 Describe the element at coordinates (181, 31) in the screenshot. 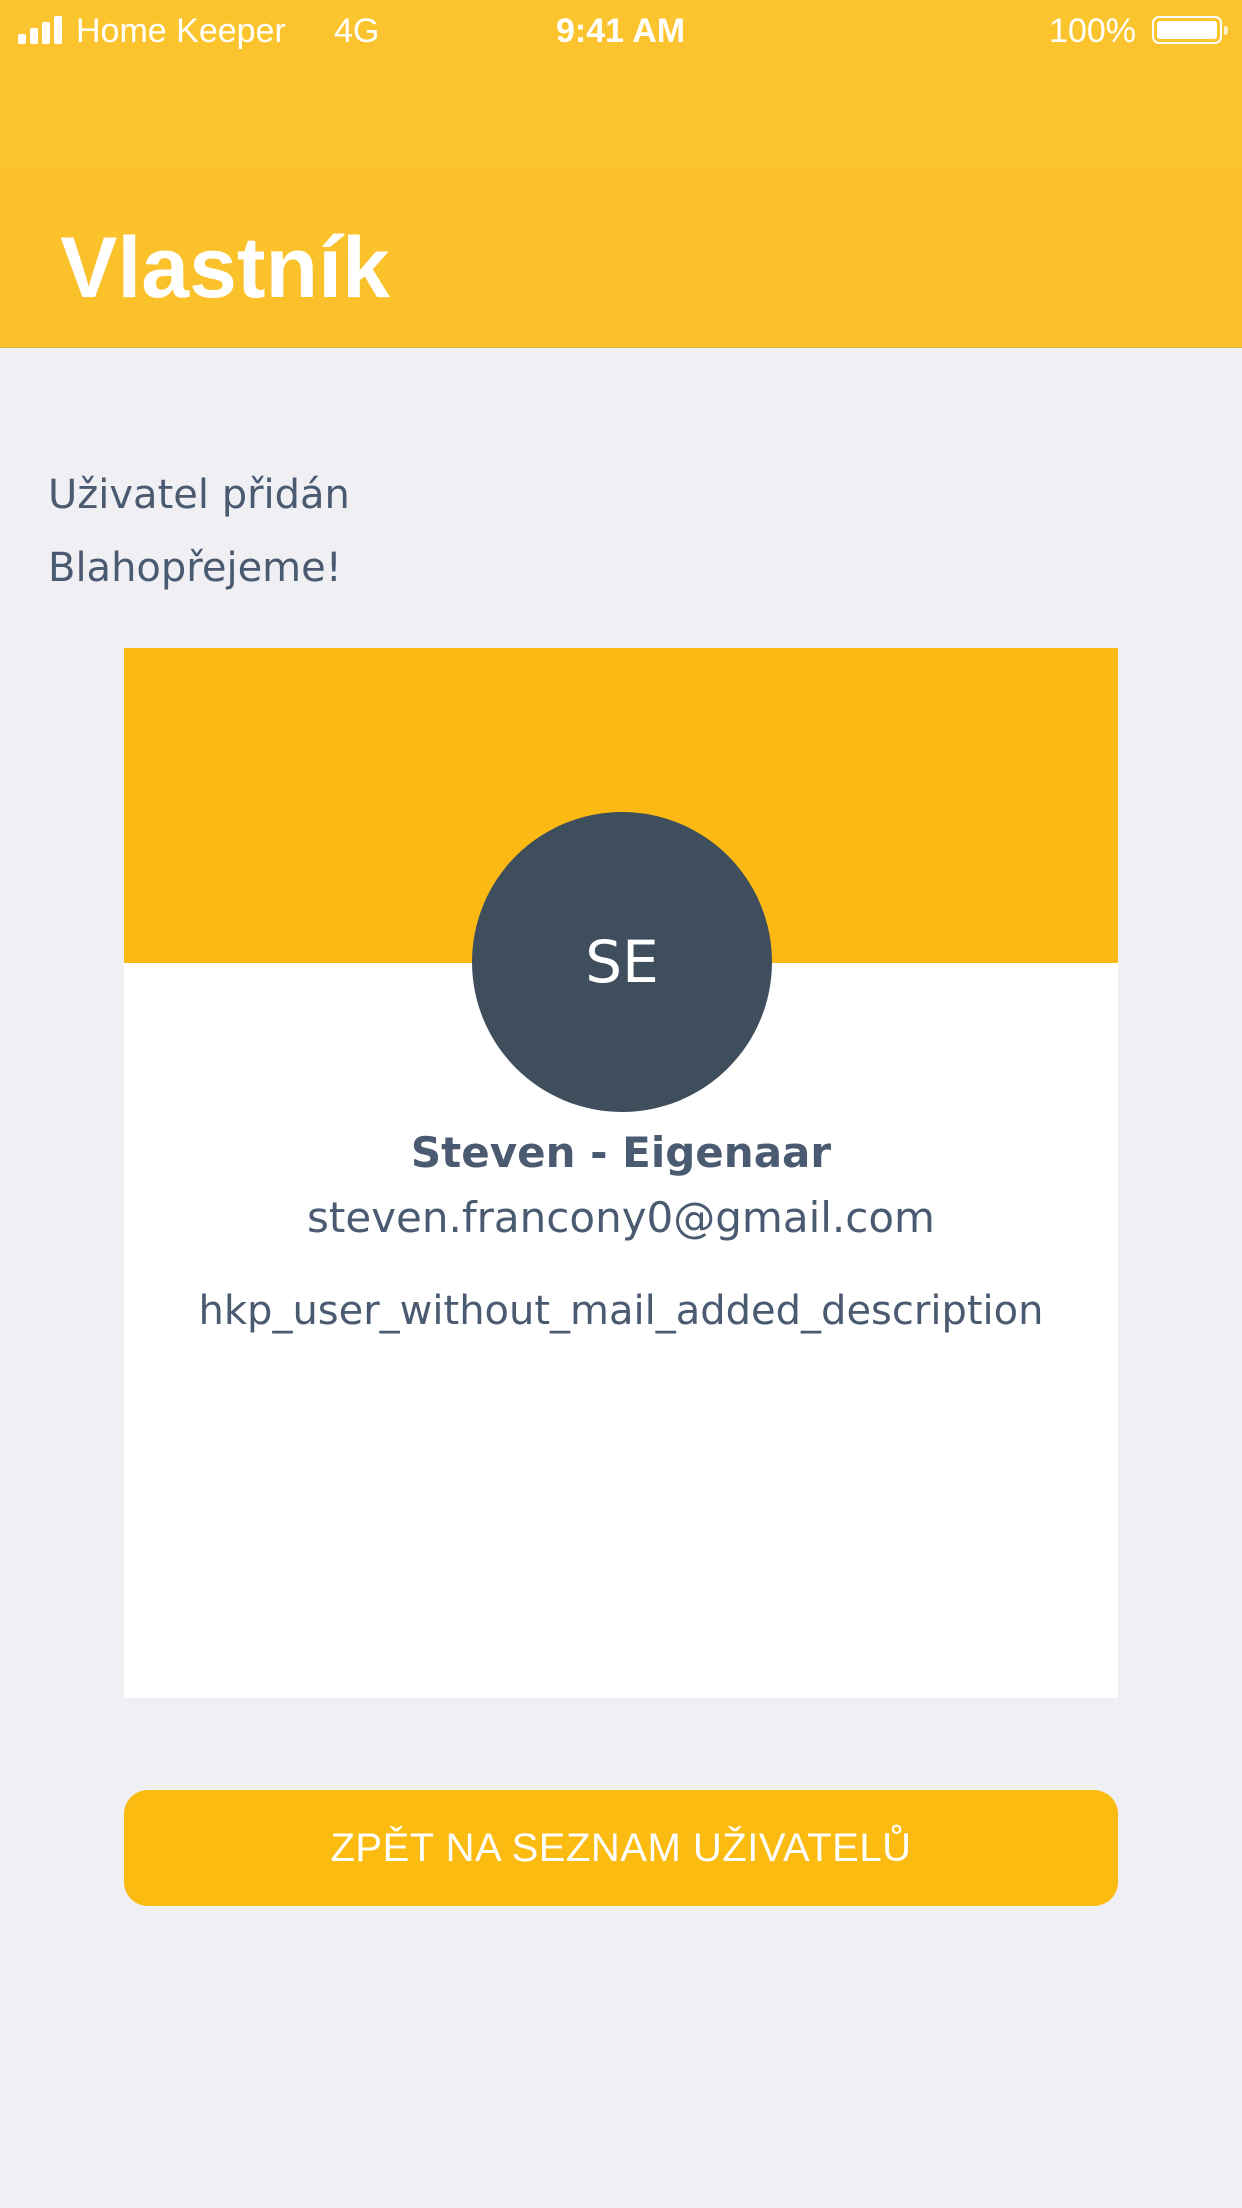

I see `carrier-name: Home Keeper` at that location.